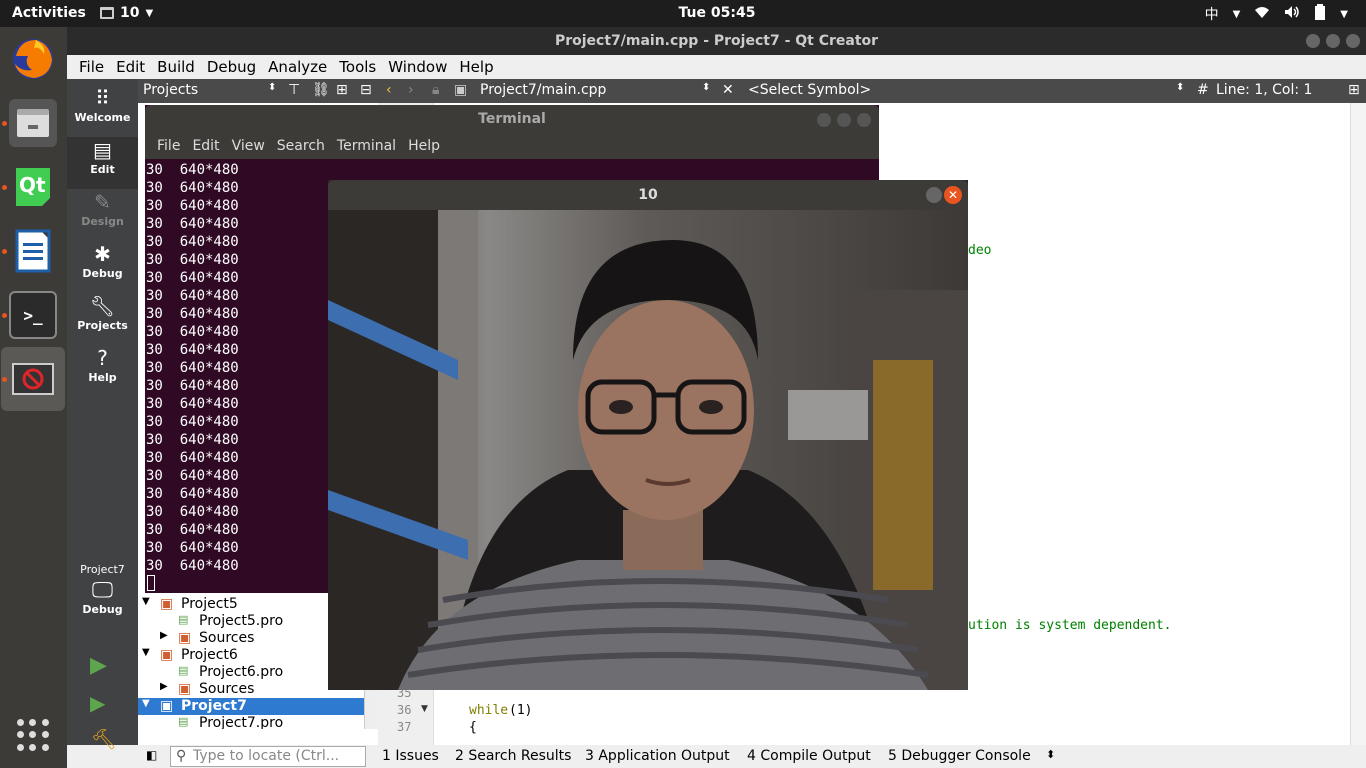  What do you see at coordinates (33, 315) in the screenshot?
I see `terminal-icon: >_` at bounding box center [33, 315].